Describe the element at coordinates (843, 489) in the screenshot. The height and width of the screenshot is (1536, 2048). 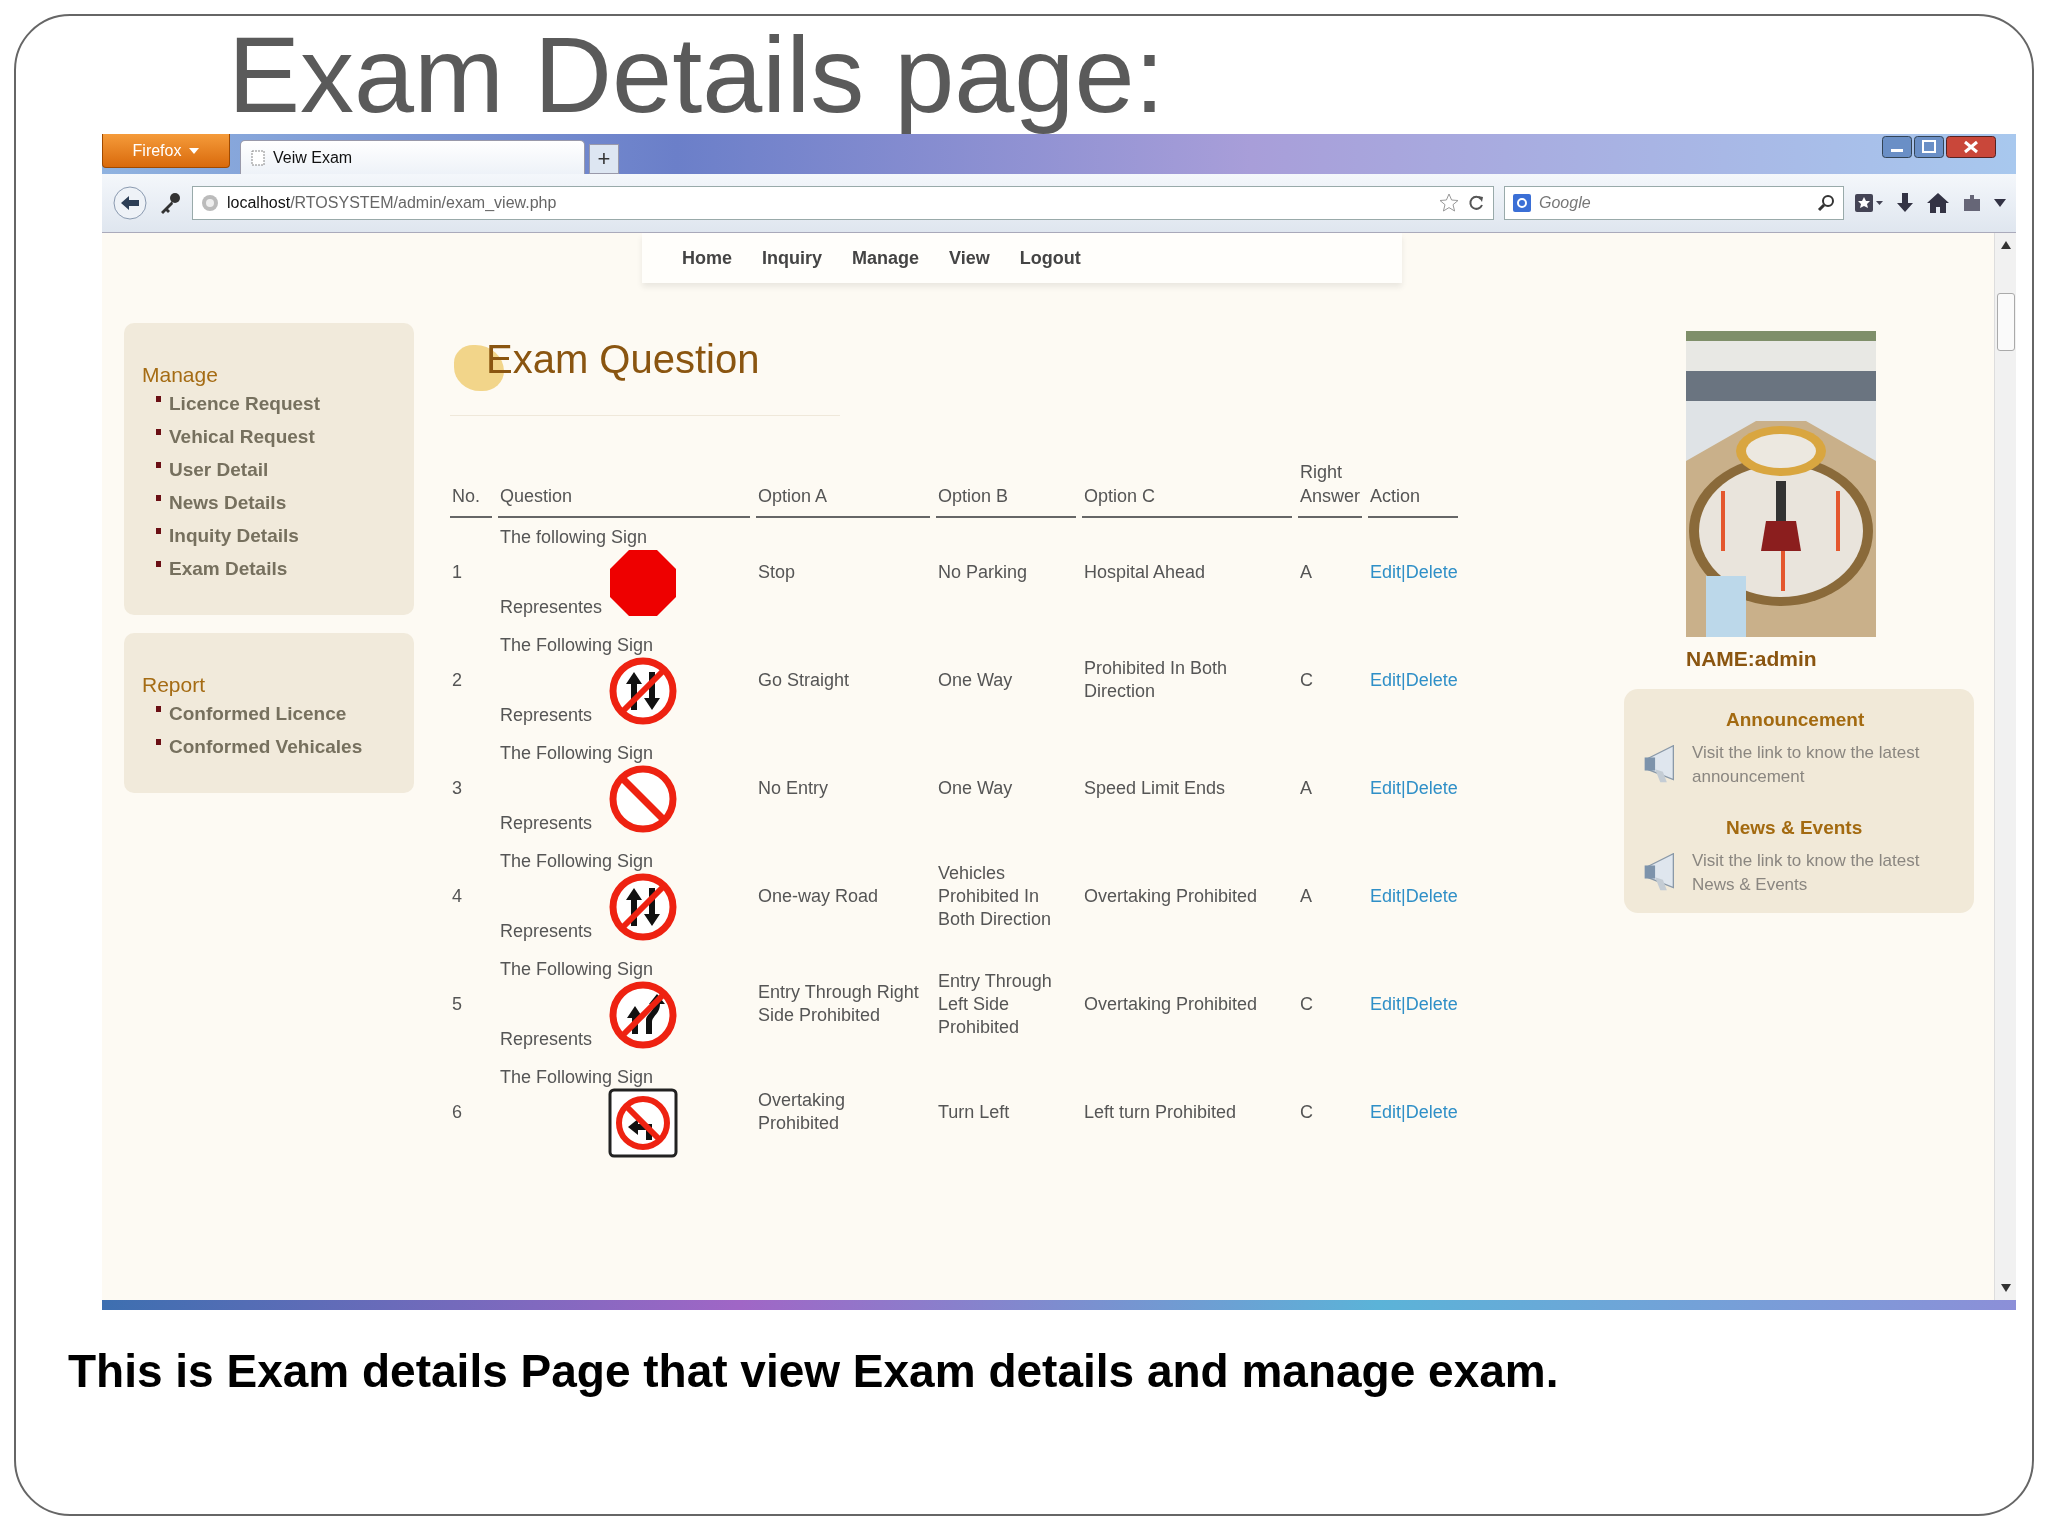
I see `column-header: Option A` at that location.